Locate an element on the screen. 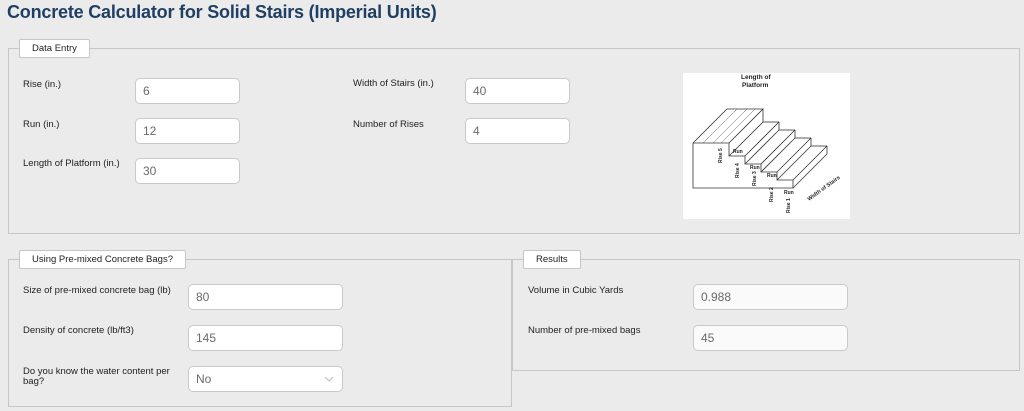  chevron-down-icon is located at coordinates (329, 379).